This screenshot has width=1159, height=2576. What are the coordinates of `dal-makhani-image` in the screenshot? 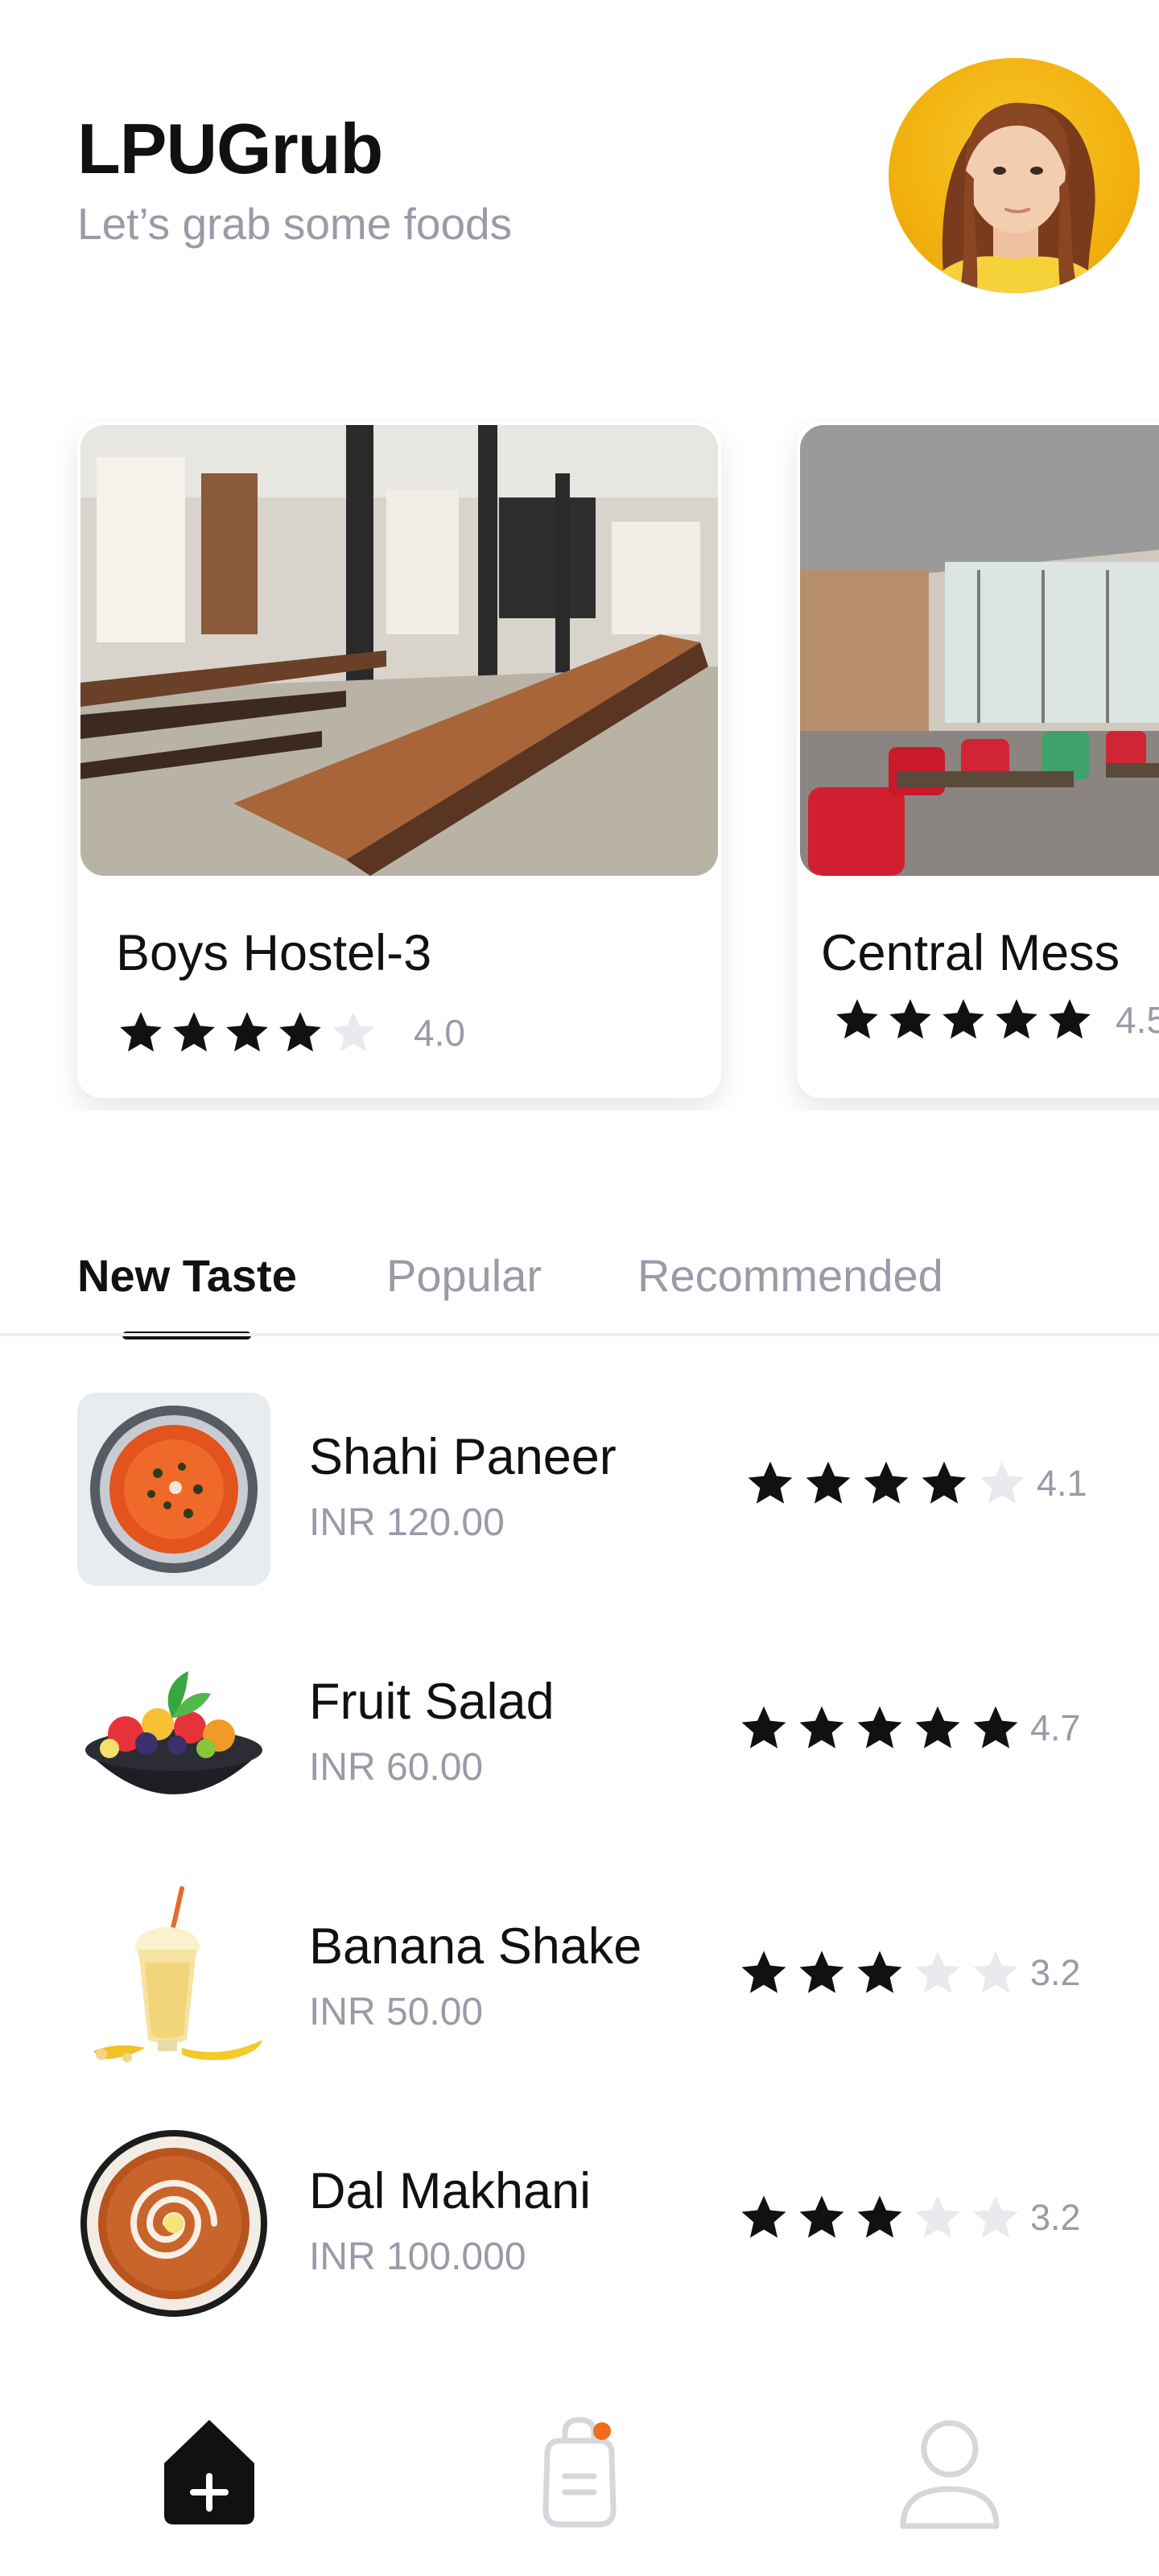 It's located at (173, 2223).